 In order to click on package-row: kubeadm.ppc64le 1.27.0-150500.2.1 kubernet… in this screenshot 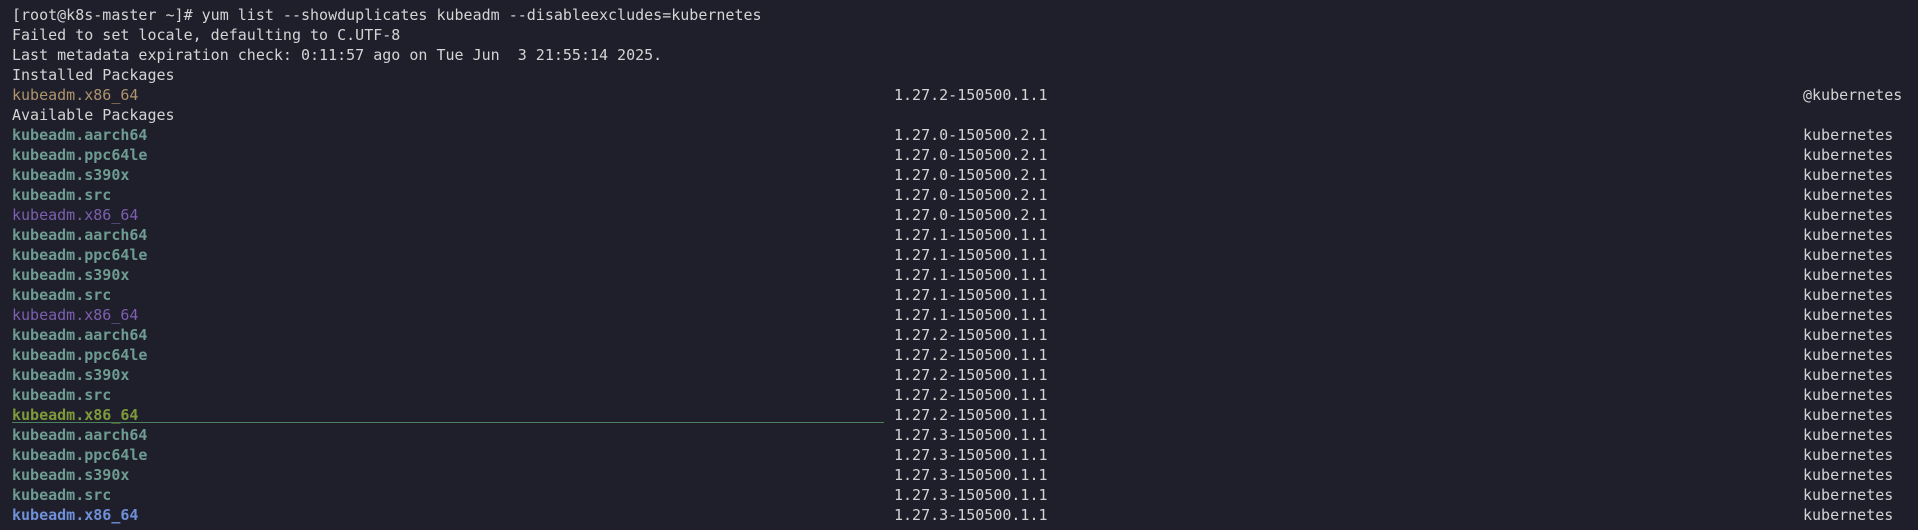, I will do `click(965, 155)`.